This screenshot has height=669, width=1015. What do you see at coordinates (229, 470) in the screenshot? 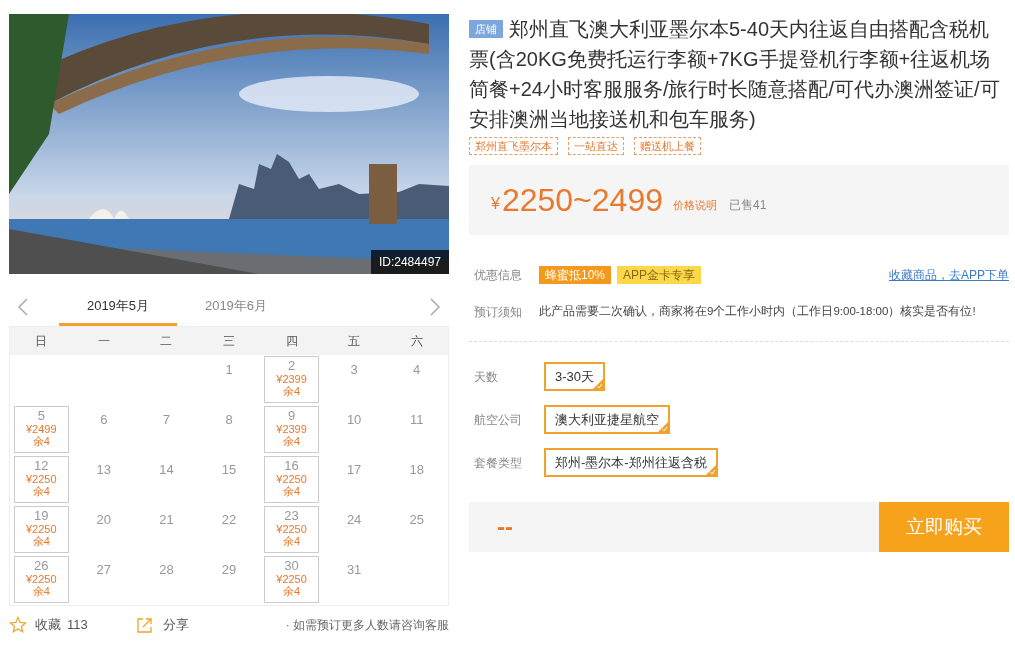
I see `calendar-day: 15` at bounding box center [229, 470].